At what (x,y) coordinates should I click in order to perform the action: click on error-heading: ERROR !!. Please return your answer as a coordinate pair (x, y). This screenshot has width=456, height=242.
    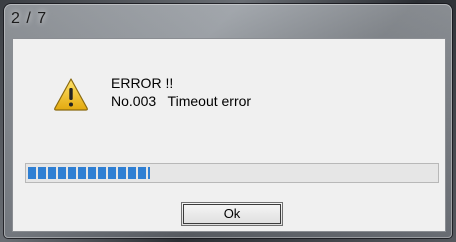
    Looking at the image, I should click on (142, 83).